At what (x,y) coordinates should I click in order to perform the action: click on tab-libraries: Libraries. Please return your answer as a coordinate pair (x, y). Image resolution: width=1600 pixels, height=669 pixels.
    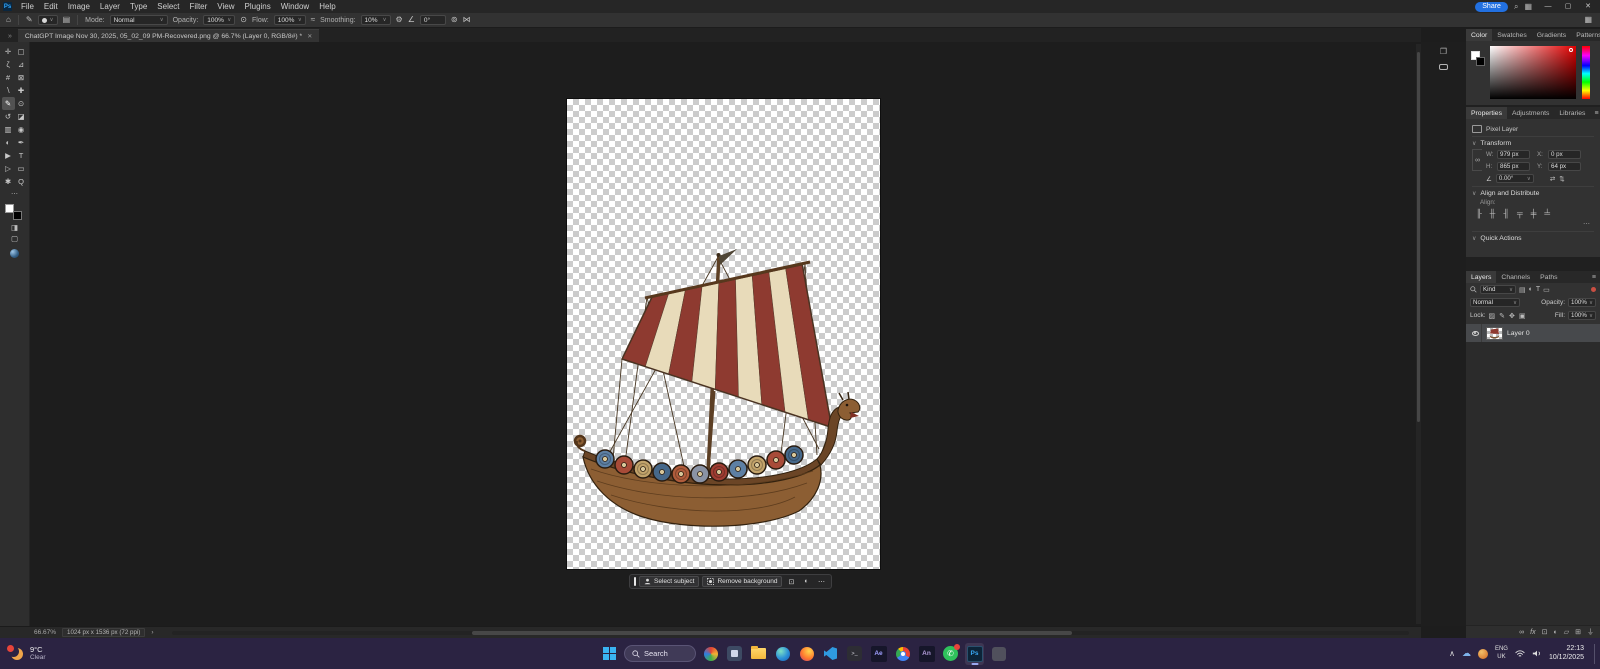
    Looking at the image, I should click on (1572, 113).